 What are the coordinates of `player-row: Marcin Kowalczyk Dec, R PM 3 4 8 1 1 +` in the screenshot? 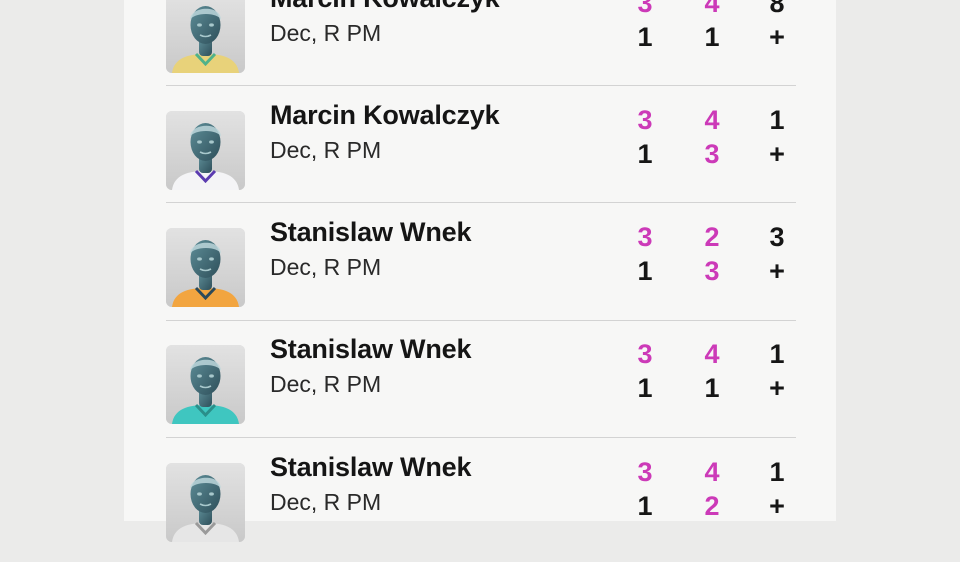 It's located at (481, 46).